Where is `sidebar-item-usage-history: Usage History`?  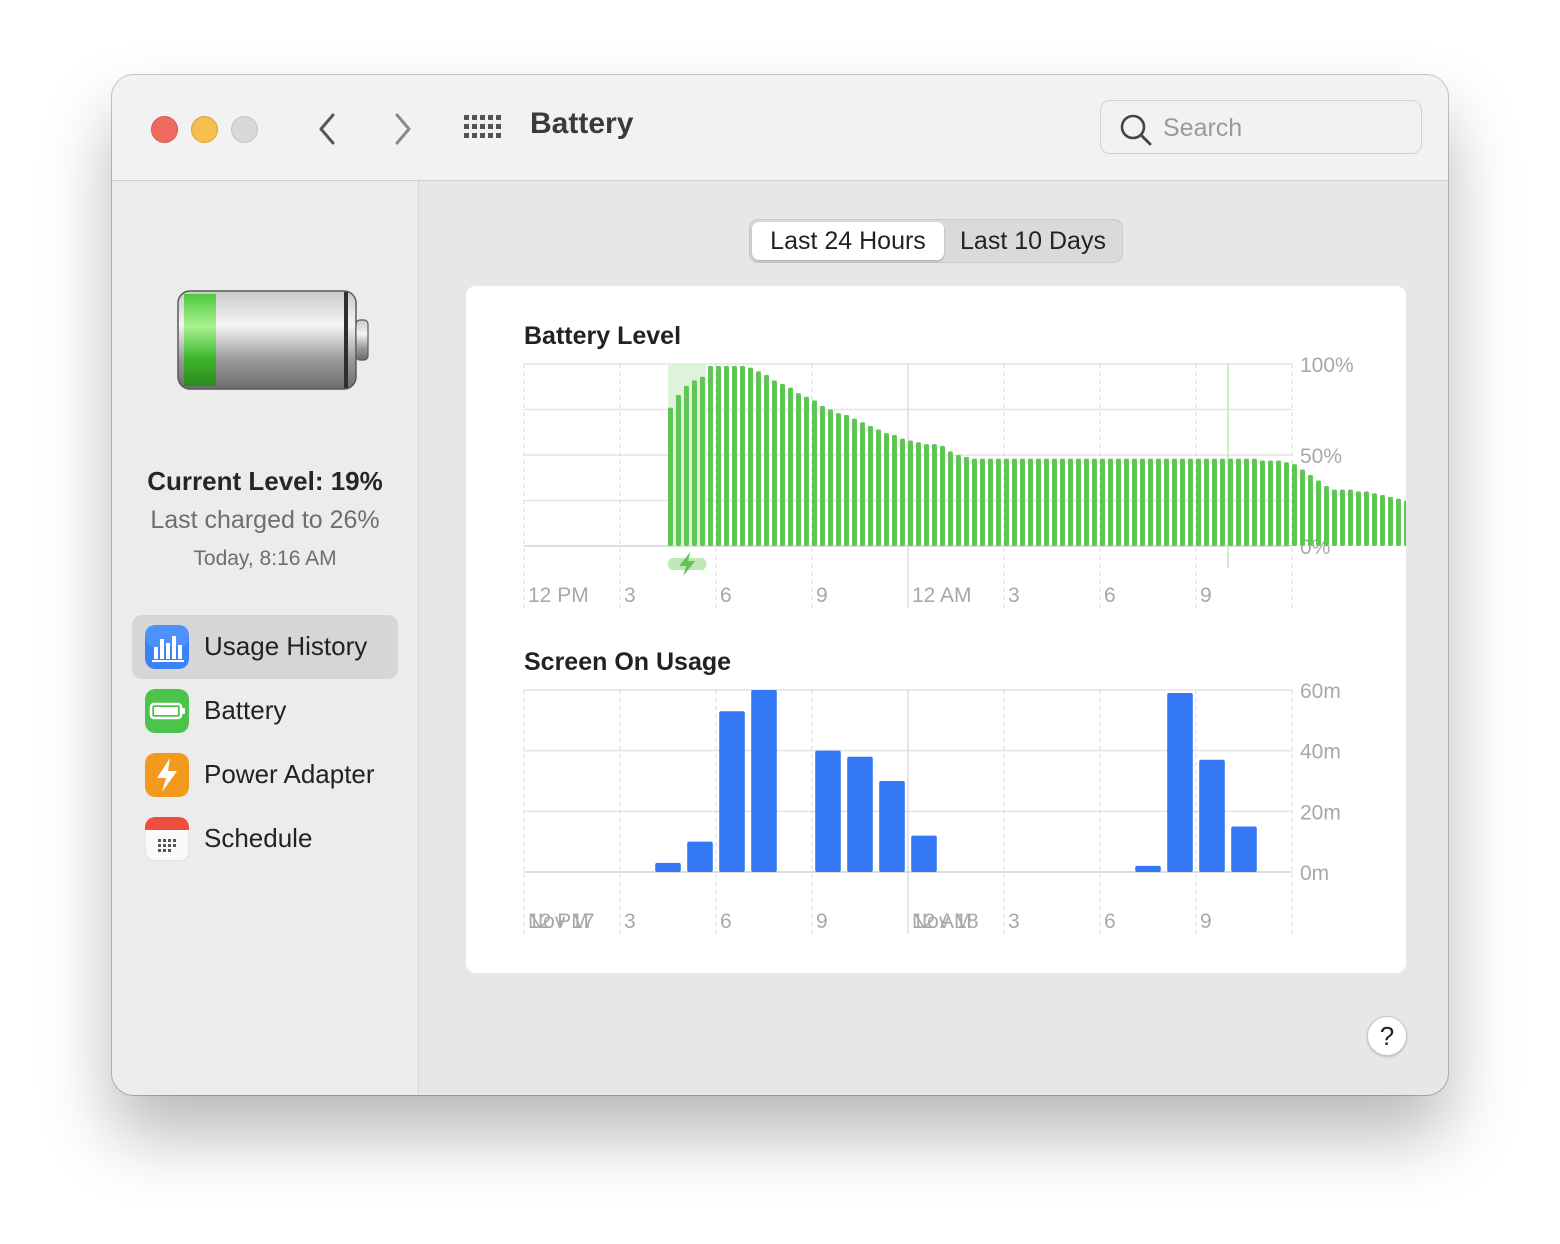
sidebar-item-usage-history: Usage History is located at coordinates (265, 647).